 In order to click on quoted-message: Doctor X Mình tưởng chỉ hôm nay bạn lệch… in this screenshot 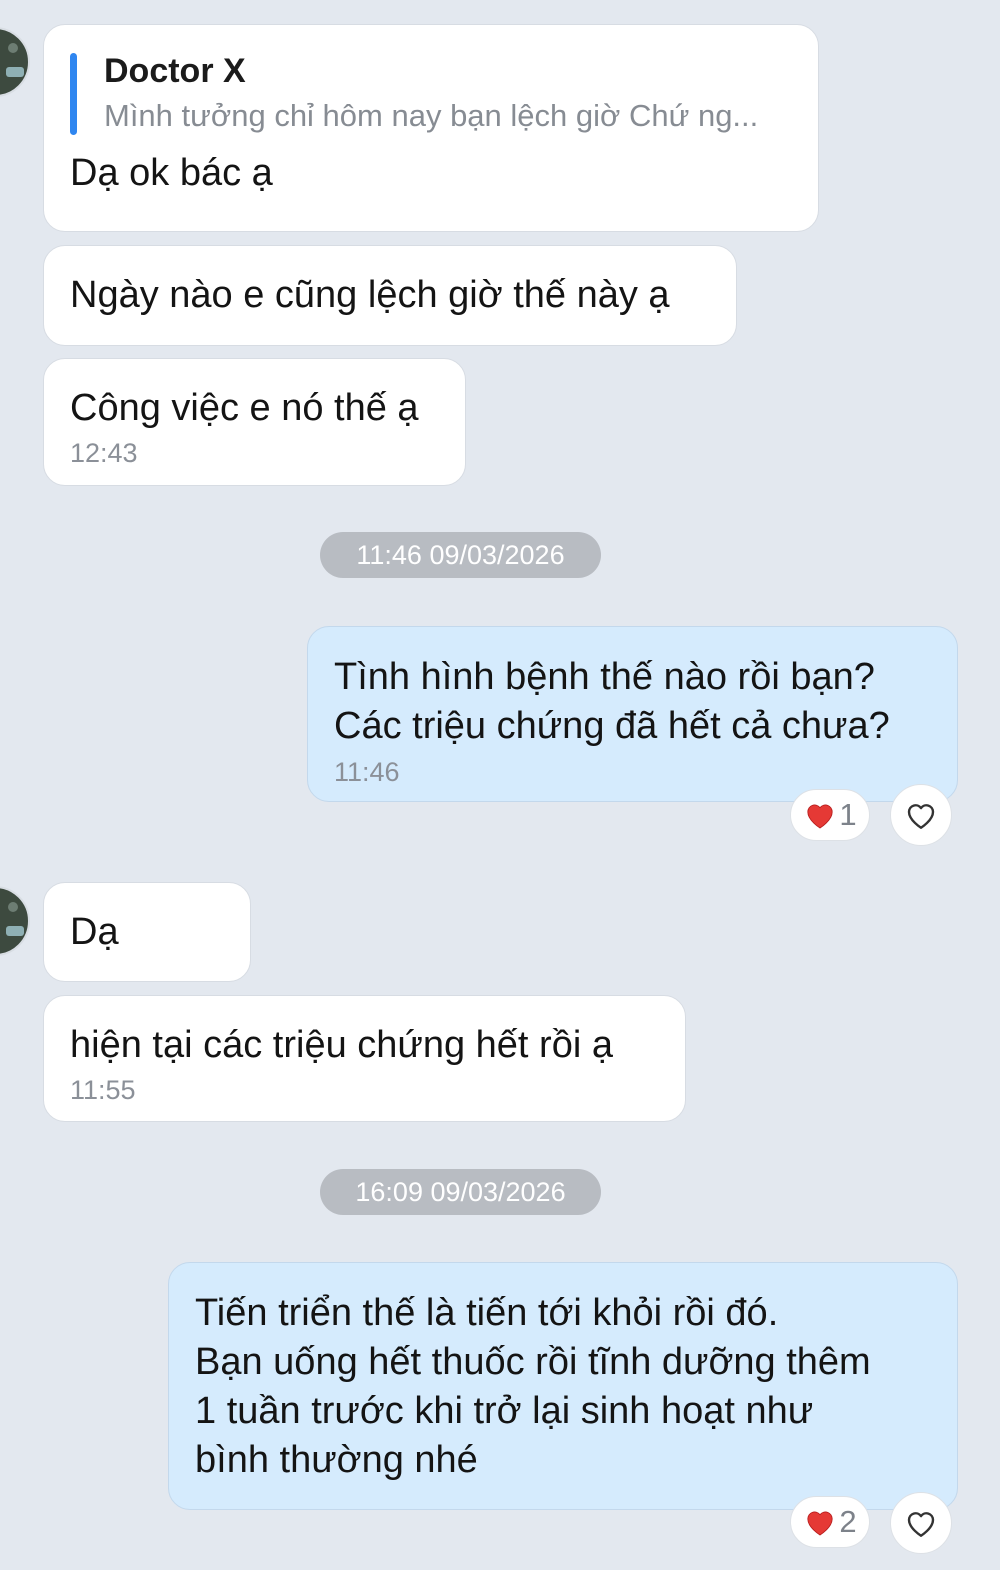, I will do `click(431, 94)`.